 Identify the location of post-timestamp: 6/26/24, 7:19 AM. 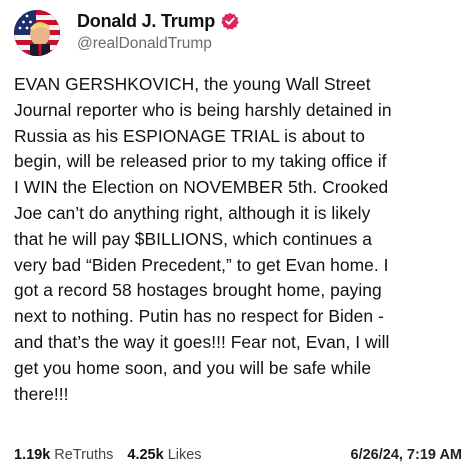
(407, 455).